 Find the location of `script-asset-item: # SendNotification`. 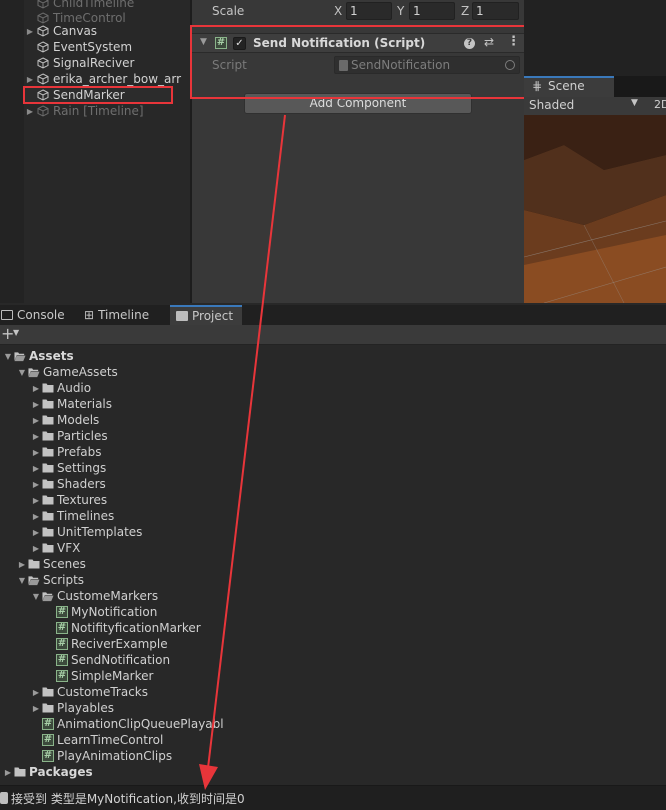

script-asset-item: # SendNotification is located at coordinates (107, 660).